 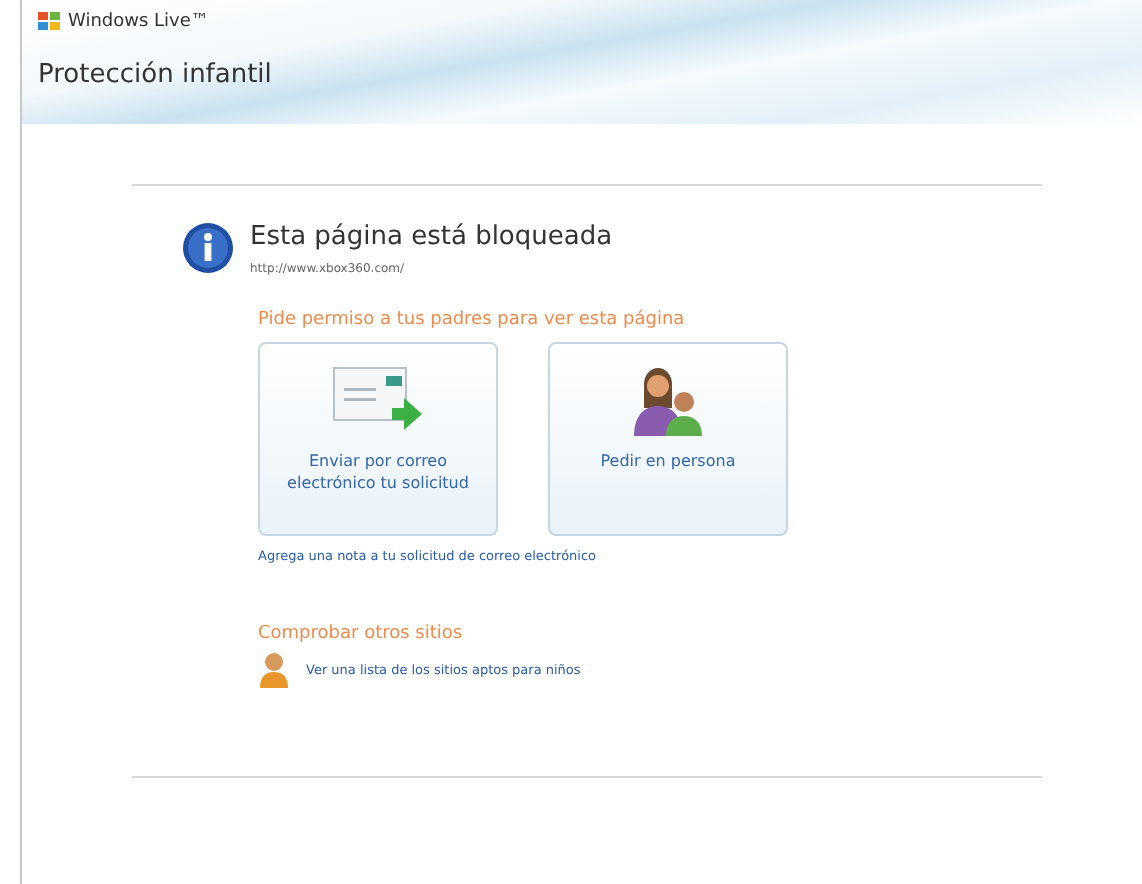 I want to click on parent-child-icon, so click(x=668, y=400).